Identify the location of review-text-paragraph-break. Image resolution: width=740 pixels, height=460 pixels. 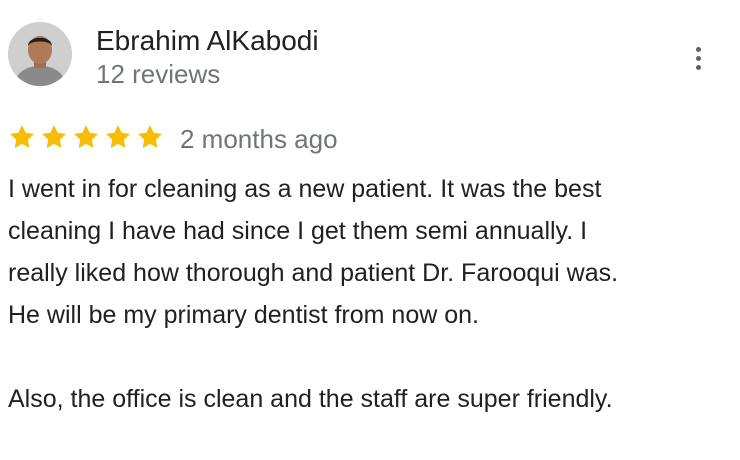
(368, 357).